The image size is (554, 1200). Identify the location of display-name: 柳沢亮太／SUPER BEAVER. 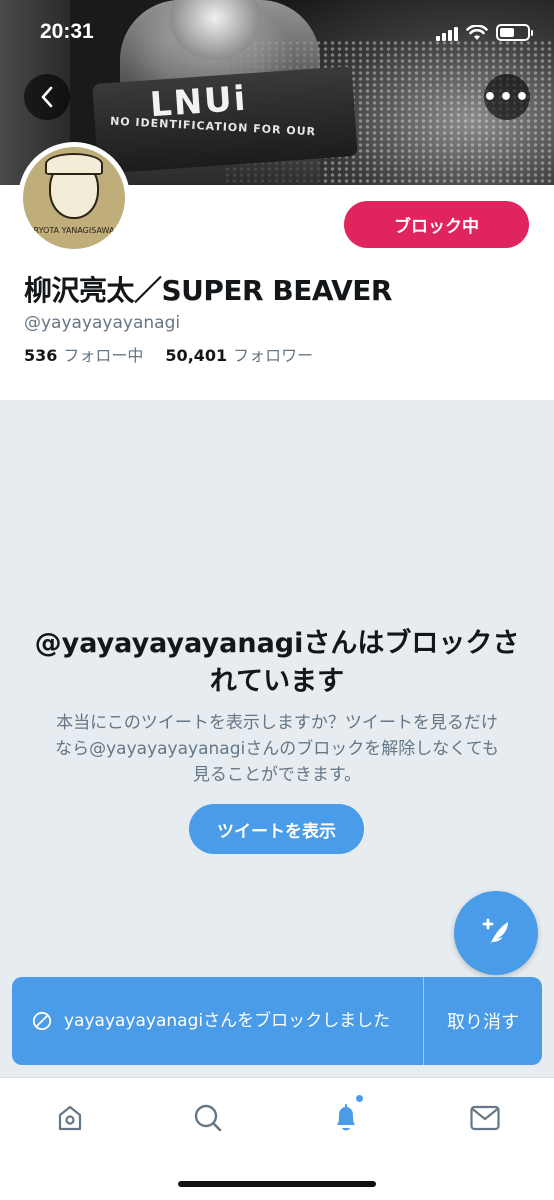
(208, 290).